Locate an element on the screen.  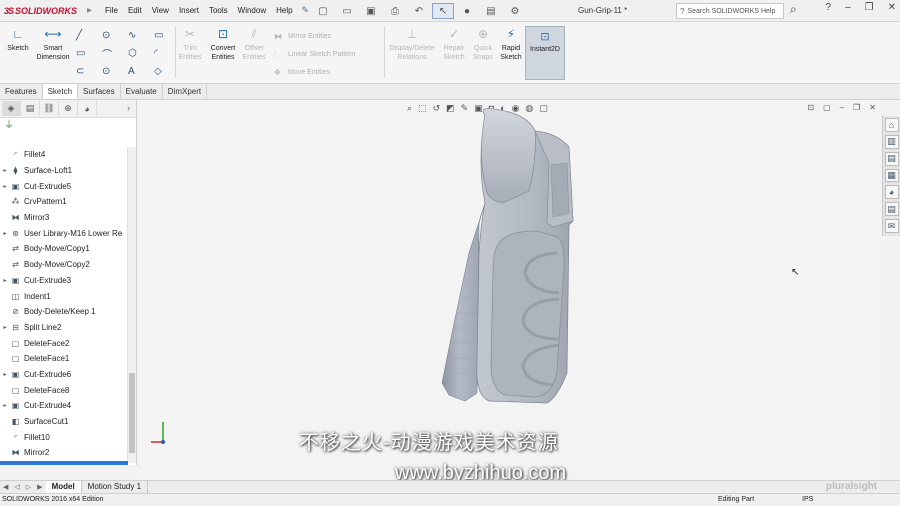
offset-entities-button: ⫽ Offset Entities is located at coordinates (254, 44).